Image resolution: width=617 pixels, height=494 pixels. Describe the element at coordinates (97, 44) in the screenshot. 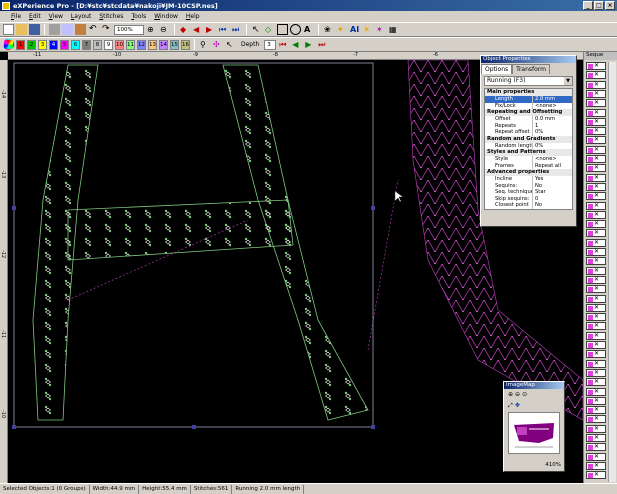

I see `palette-color-8: 8` at that location.